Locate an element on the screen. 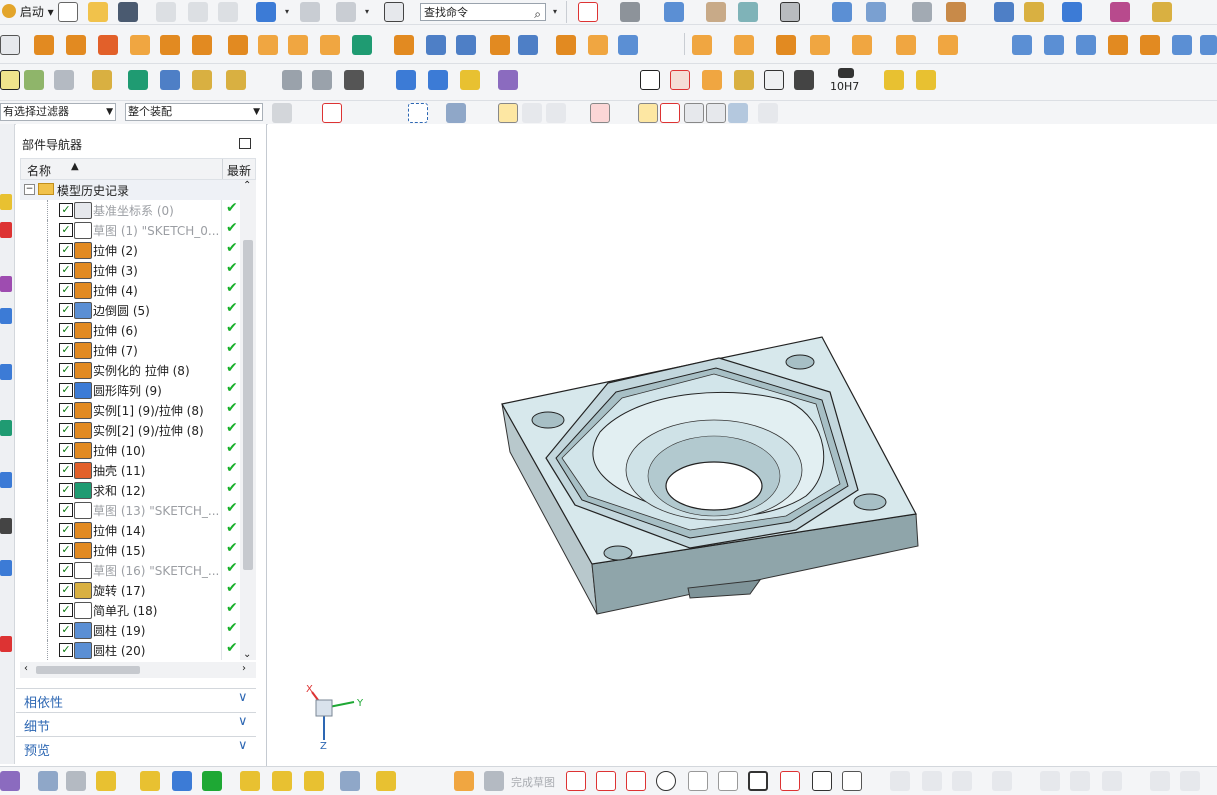 The width and height of the screenshot is (1217, 795). derived-line-icon is located at coordinates (1190, 781).